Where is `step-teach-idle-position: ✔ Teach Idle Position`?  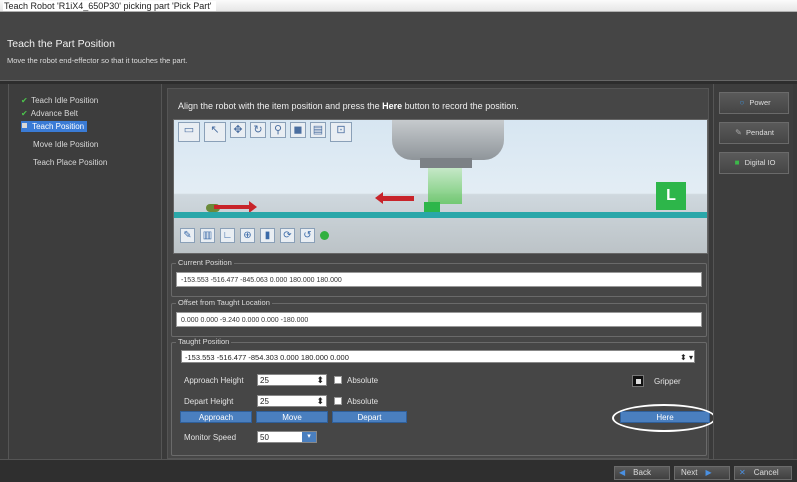
step-teach-idle-position: ✔ Teach Idle Position is located at coordinates (61, 100).